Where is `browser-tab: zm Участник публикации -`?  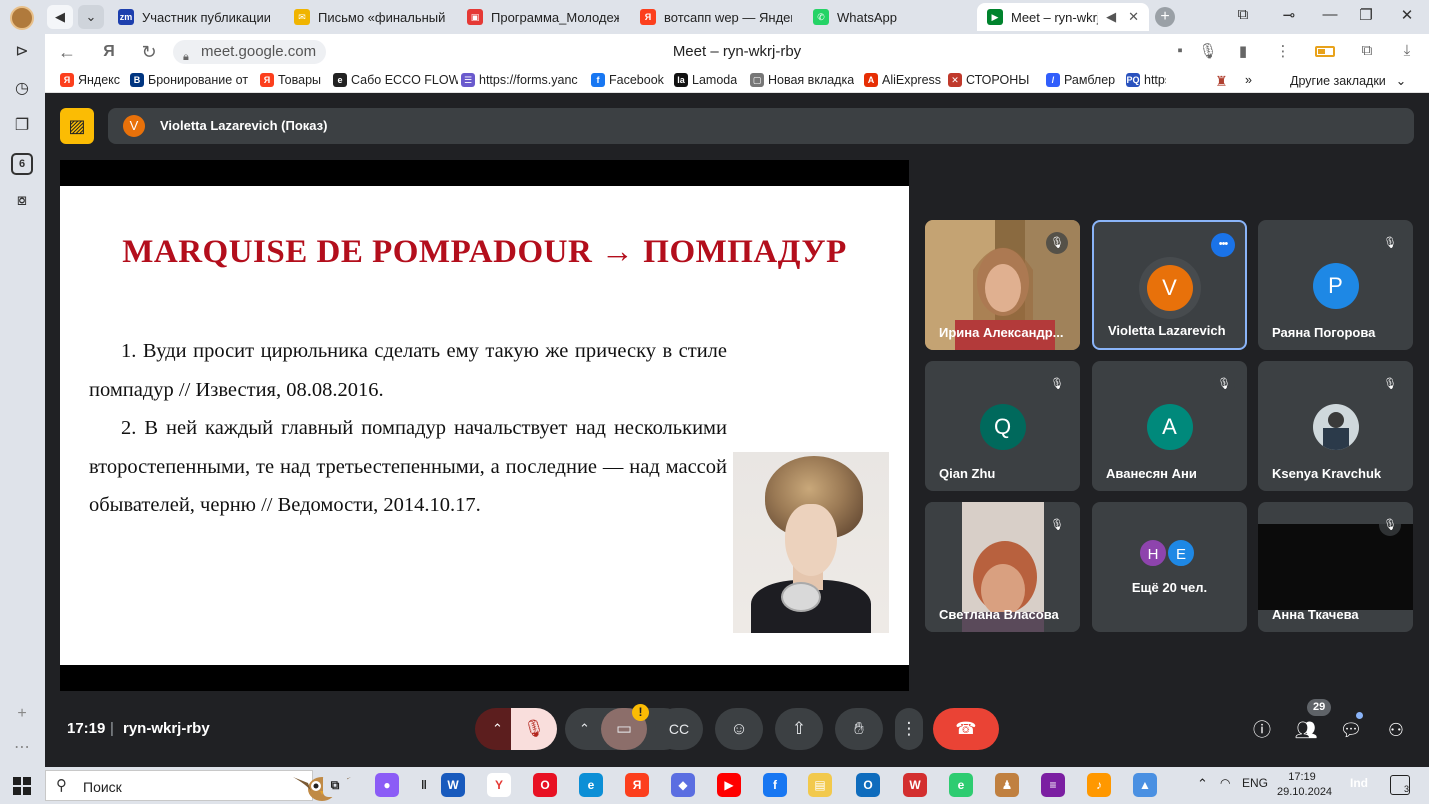
browser-tab: zm Участник публикации - is located at coordinates (194, 17).